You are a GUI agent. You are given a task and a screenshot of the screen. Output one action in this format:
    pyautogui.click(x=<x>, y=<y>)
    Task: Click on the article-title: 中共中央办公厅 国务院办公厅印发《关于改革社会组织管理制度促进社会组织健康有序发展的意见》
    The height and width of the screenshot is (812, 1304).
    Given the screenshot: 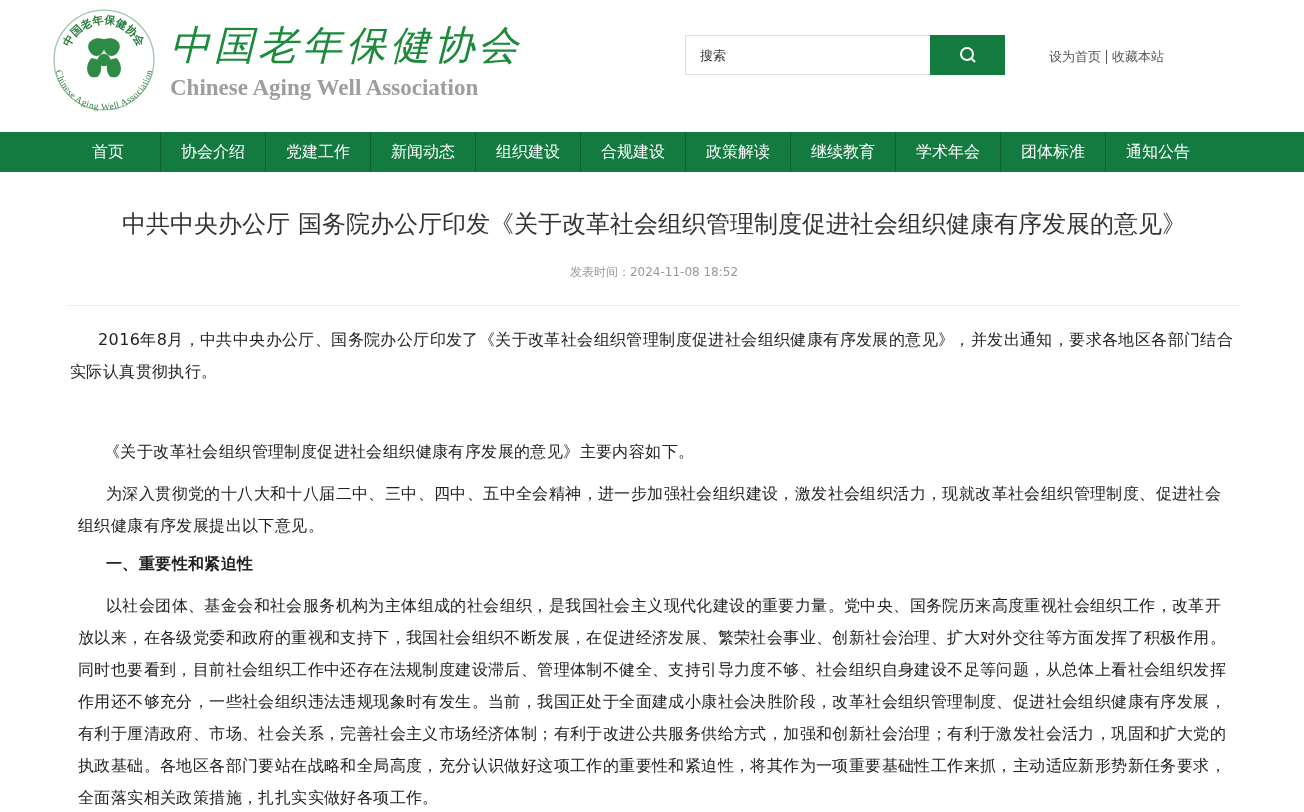 What is the action you would take?
    pyautogui.click(x=654, y=224)
    